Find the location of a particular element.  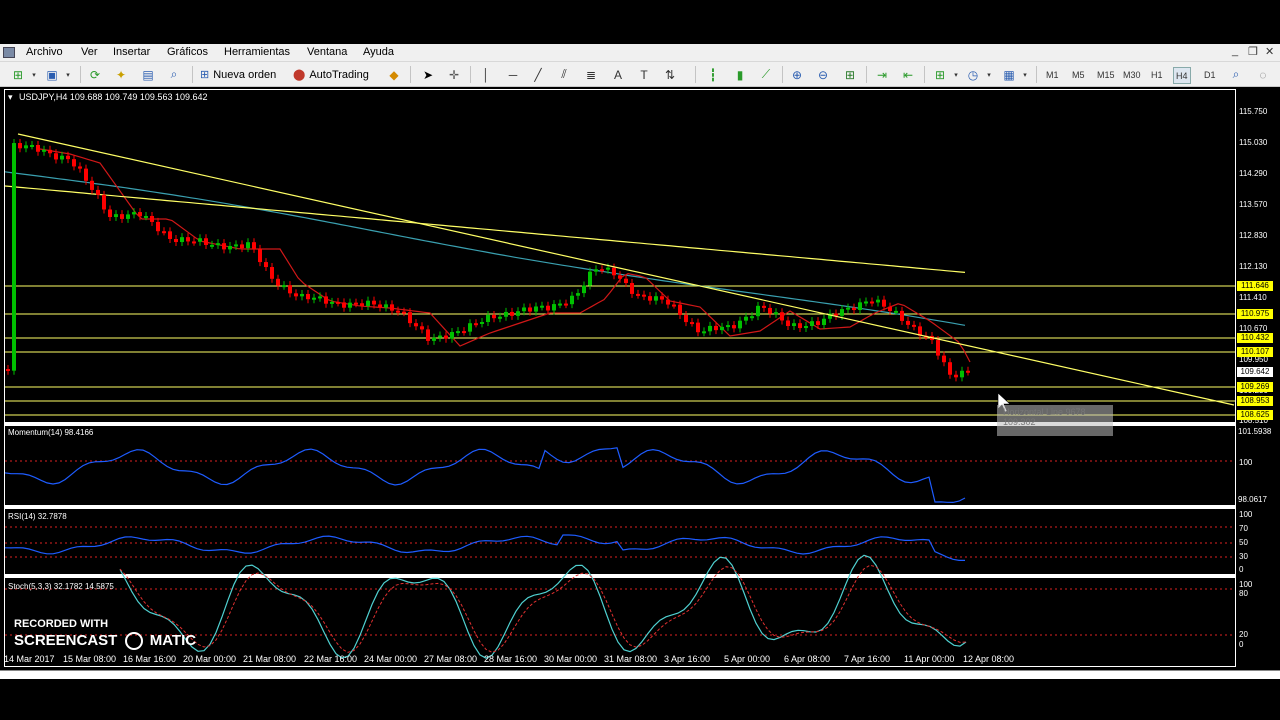

text-label-icon: T is located at coordinates (644, 74).